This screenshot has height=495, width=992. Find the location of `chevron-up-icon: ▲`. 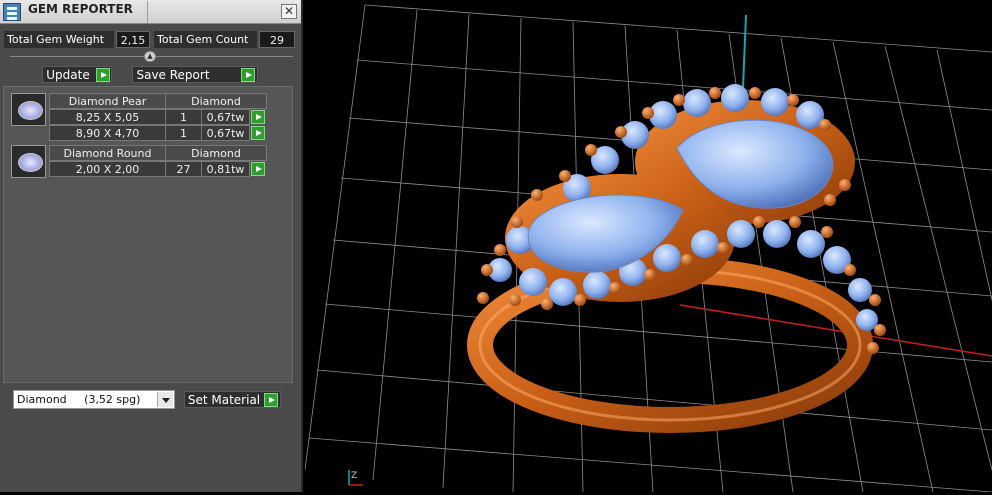

chevron-up-icon: ▲ is located at coordinates (150, 56).